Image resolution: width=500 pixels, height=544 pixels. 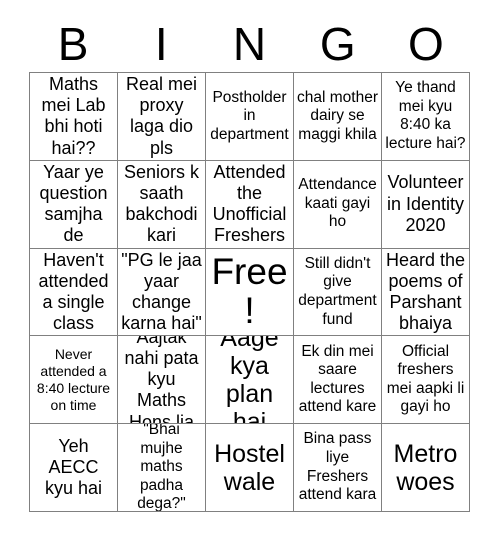 I want to click on bingo-header-letter-b: B, so click(x=73, y=44).